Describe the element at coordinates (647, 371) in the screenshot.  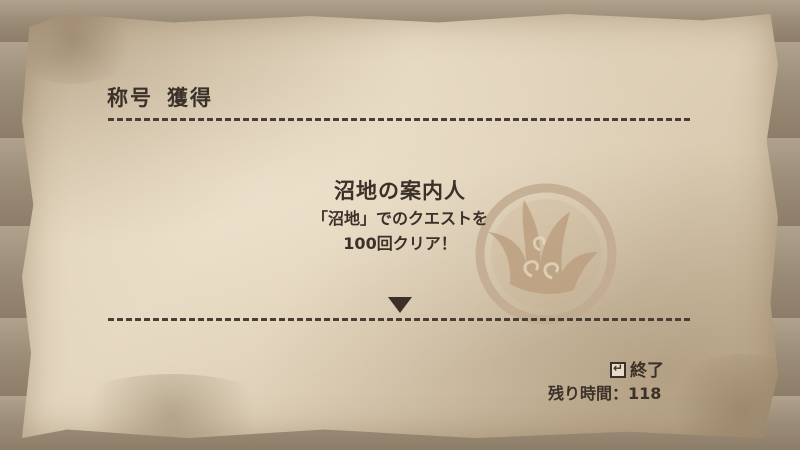
I see `end-label: 終了` at that location.